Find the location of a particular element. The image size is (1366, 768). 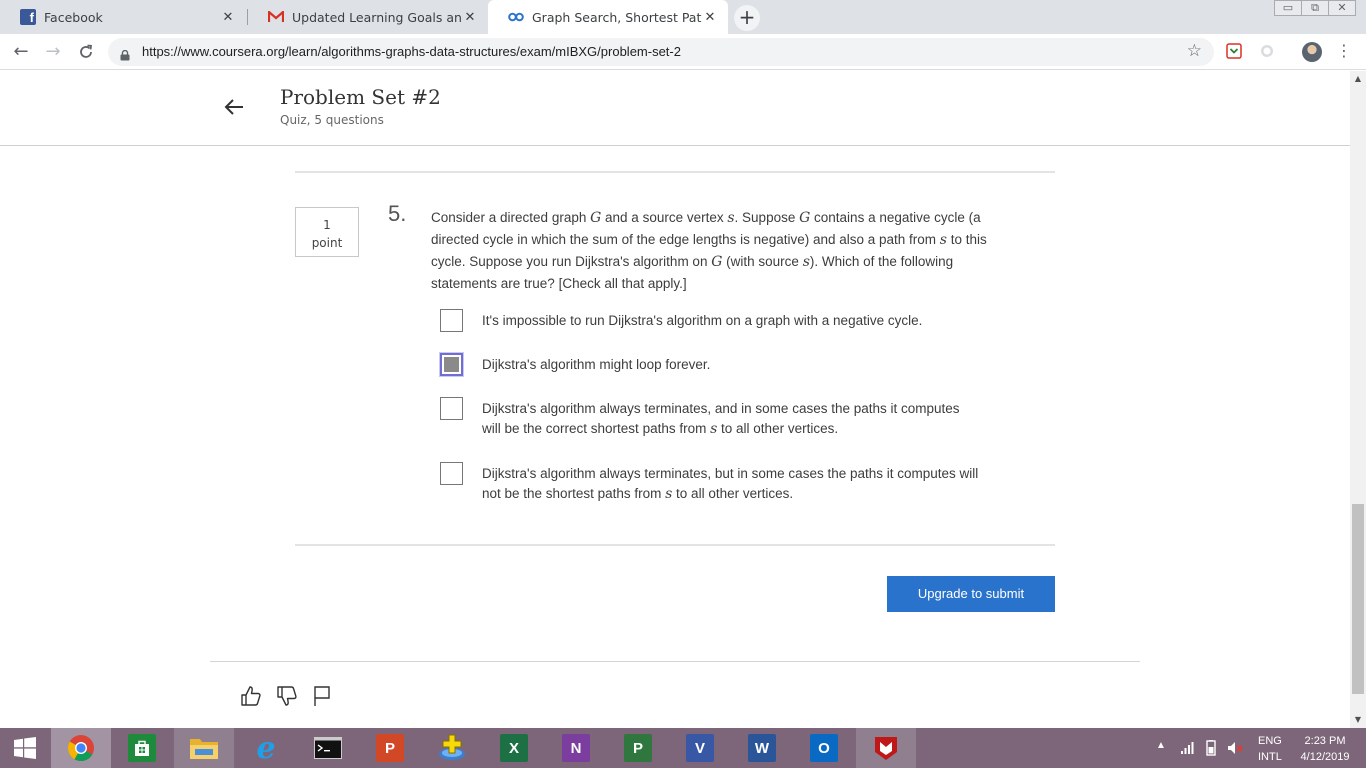

browser-menu-icon: ⋮ is located at coordinates (1344, 50).